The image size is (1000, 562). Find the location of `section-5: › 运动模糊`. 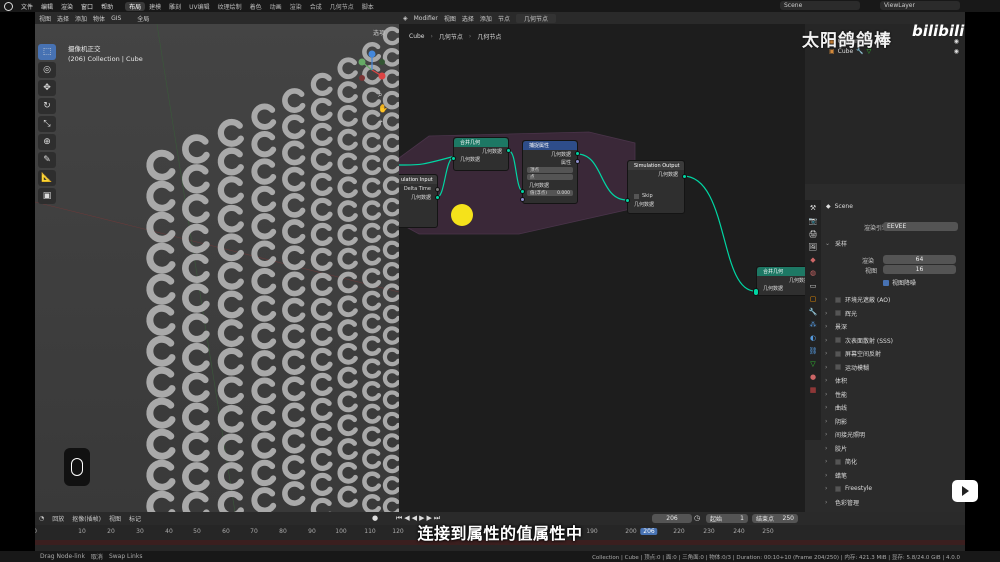

section-5: › 运动模糊 is located at coordinates (894, 367).